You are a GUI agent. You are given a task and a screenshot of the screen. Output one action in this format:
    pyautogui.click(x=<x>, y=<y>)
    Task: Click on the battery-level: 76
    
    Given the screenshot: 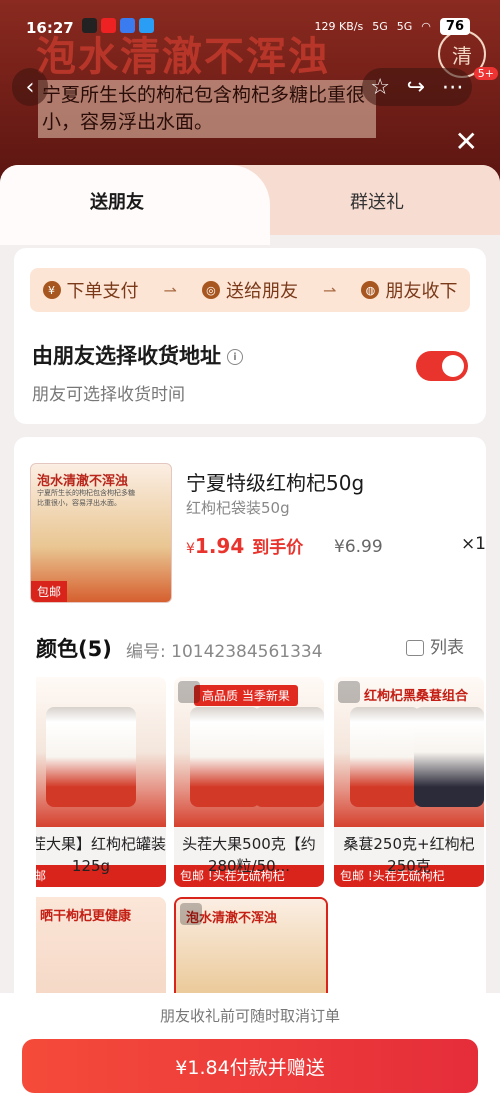 What is the action you would take?
    pyautogui.click(x=454, y=26)
    